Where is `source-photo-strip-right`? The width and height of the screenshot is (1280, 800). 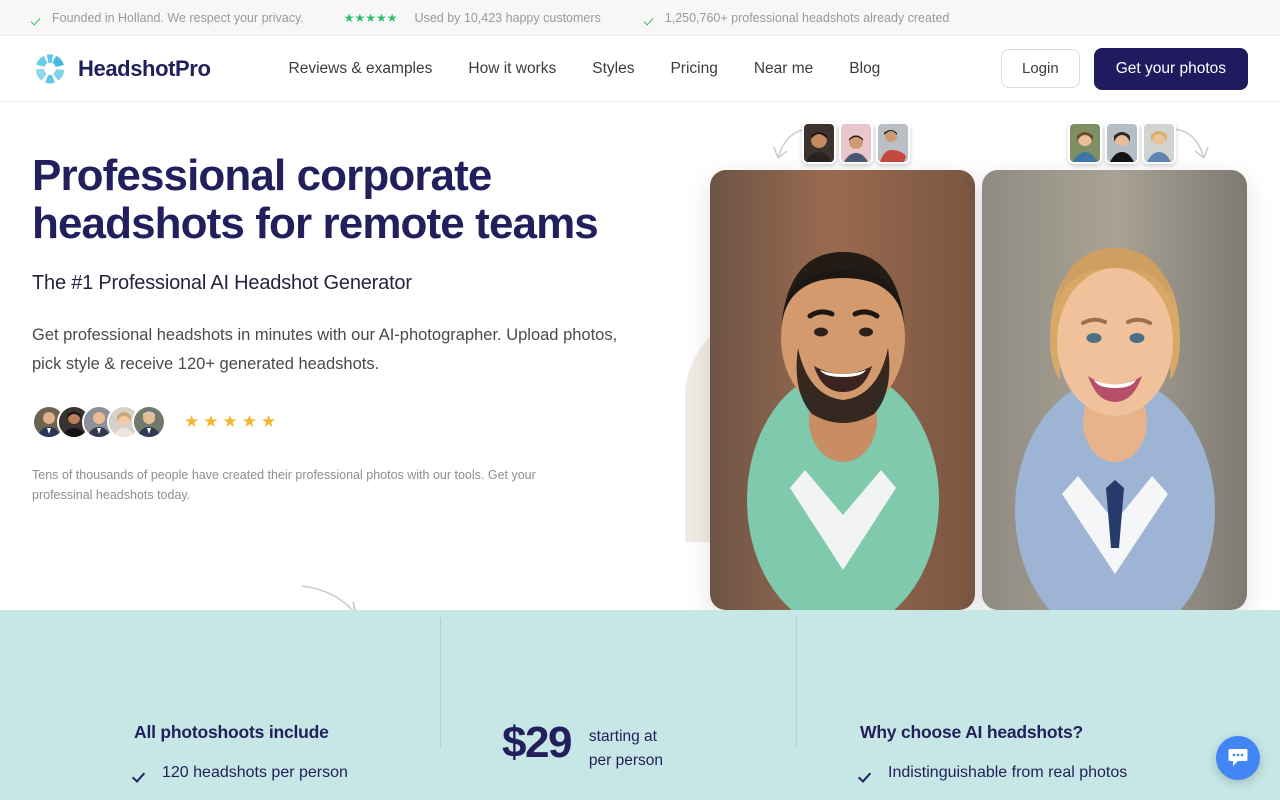 source-photo-strip-right is located at coordinates (1122, 143).